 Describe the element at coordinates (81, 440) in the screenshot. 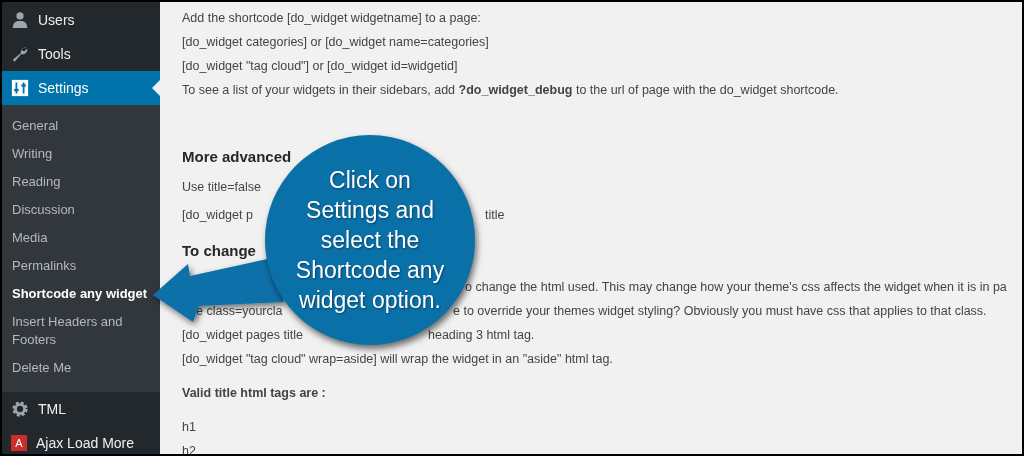

I see `menu-item: A Ajax Load More` at that location.